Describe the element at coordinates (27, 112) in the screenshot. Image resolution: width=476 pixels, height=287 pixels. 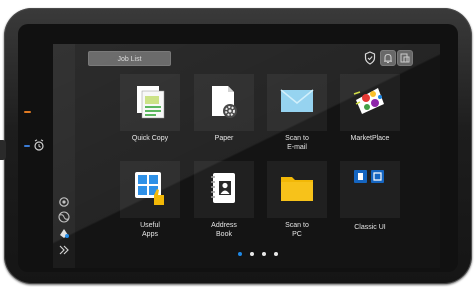
I see `power-indicator-light` at that location.